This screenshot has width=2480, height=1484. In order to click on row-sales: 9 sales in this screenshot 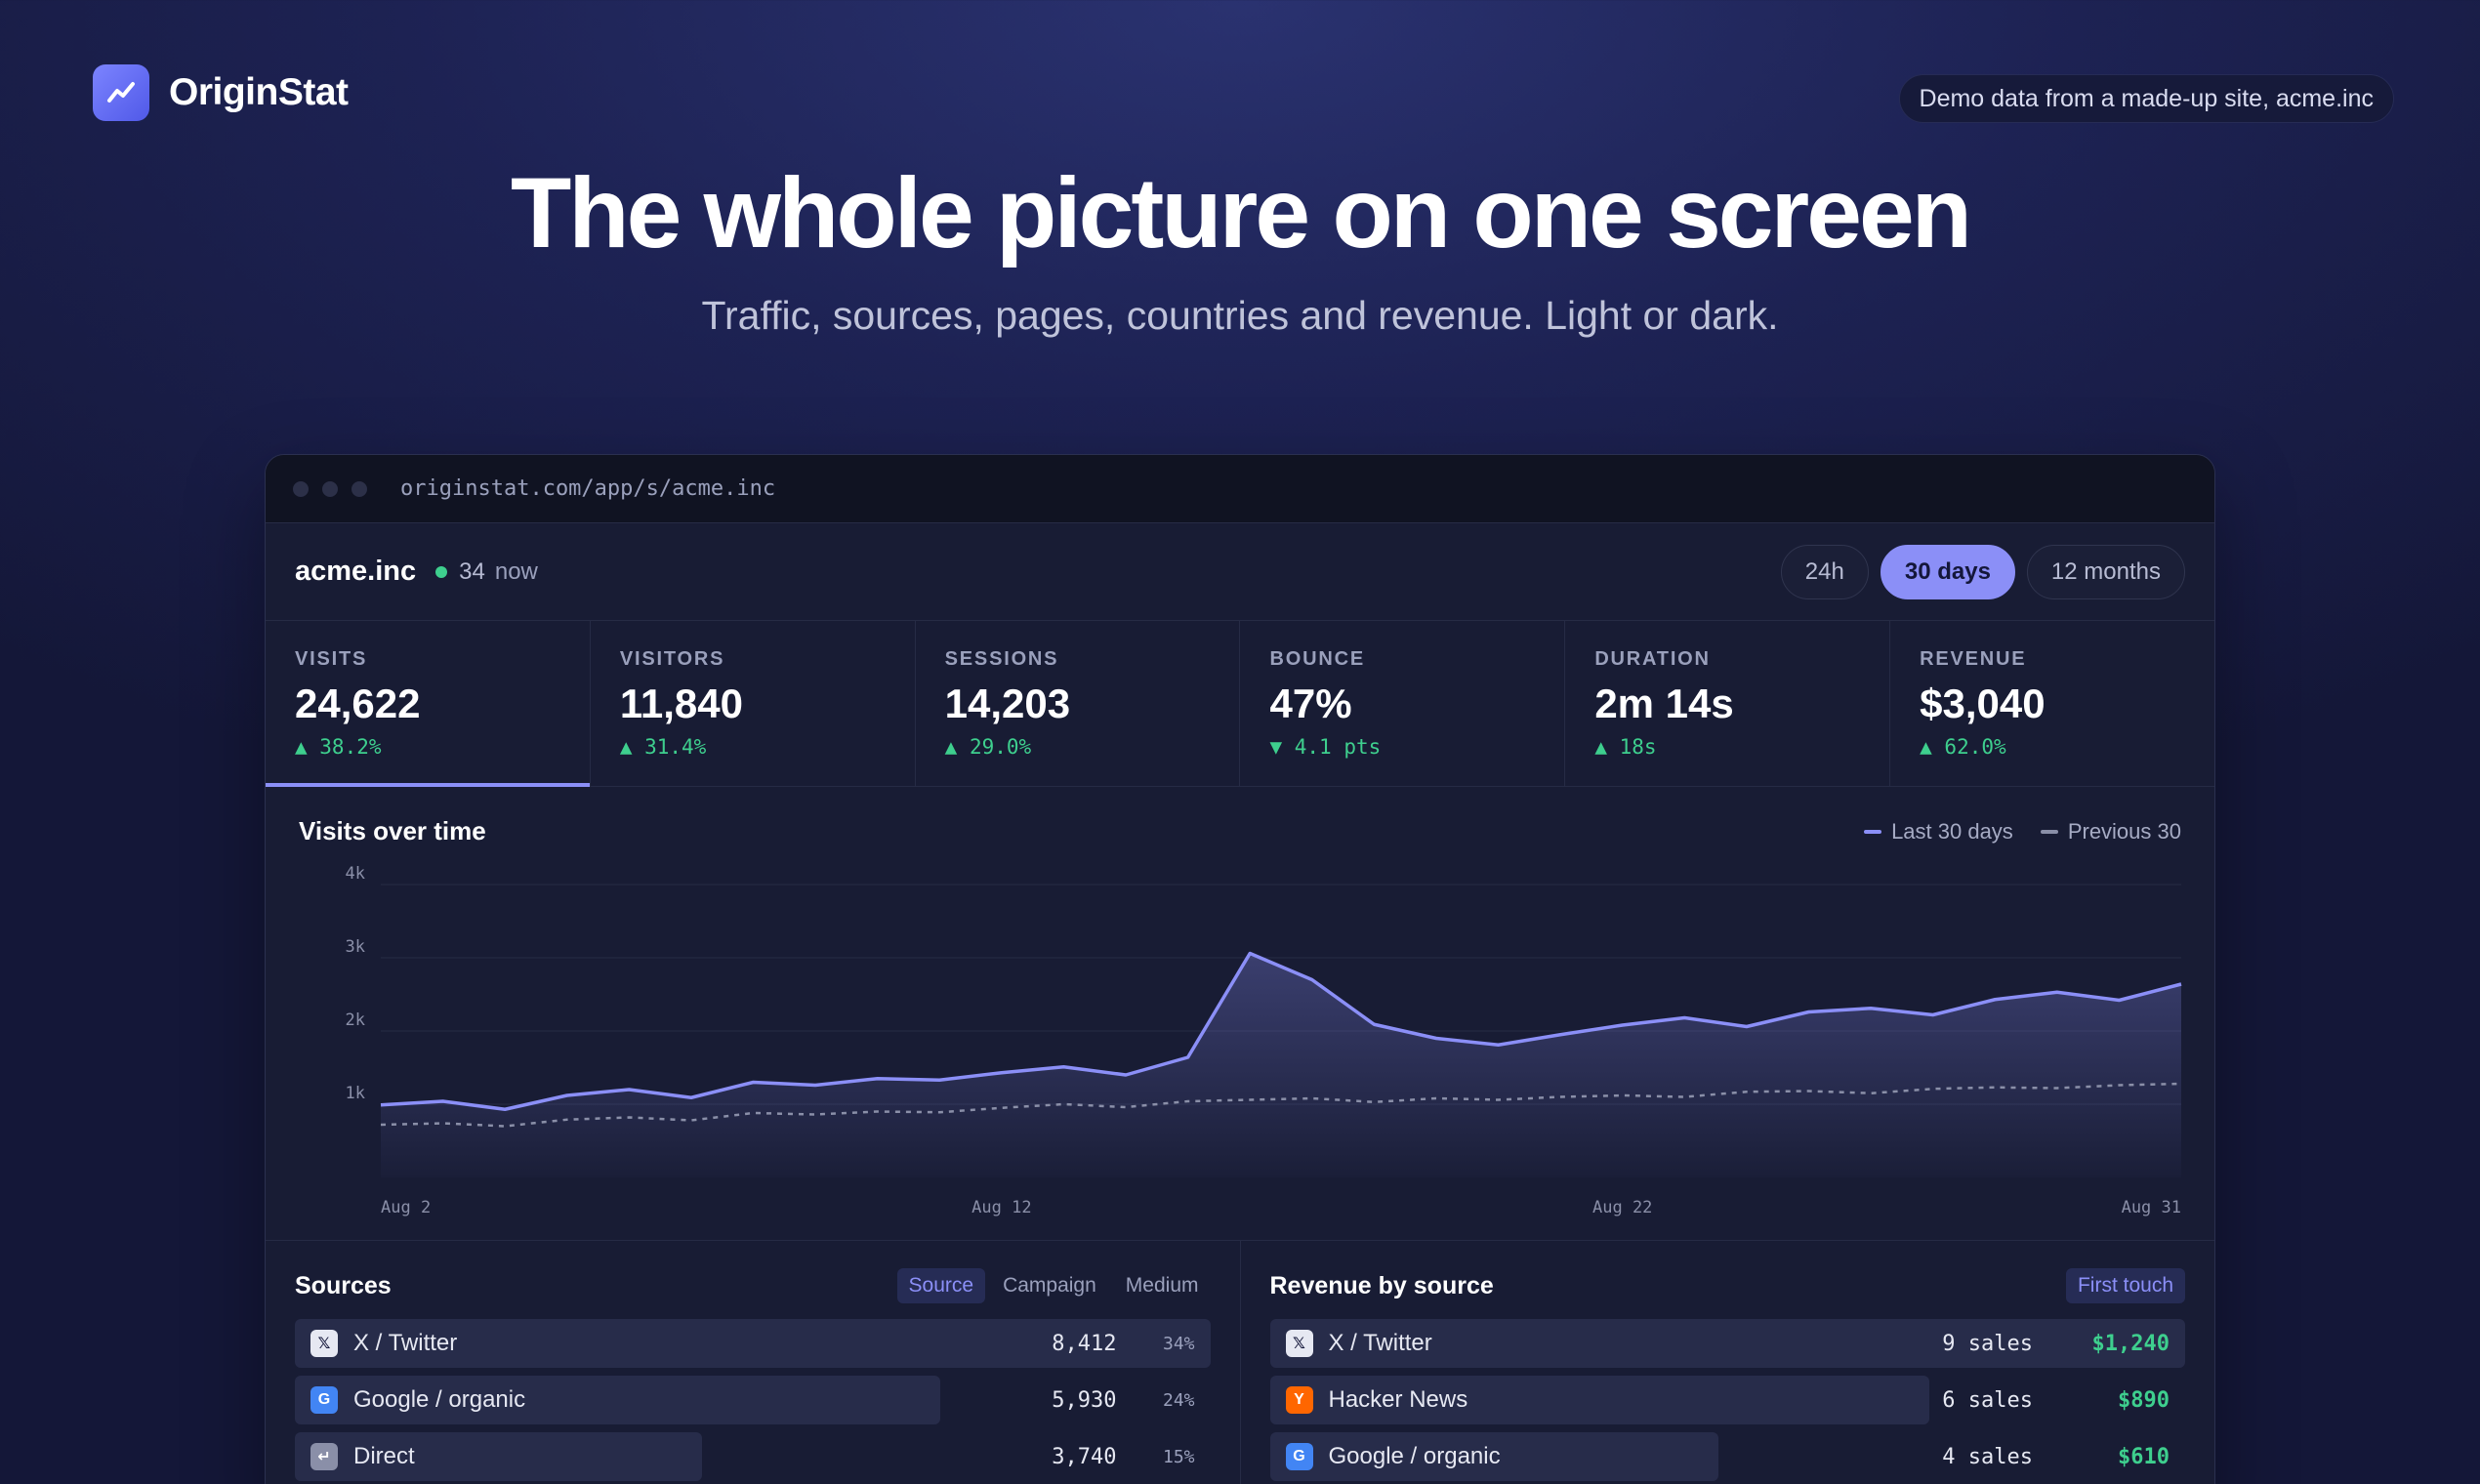, I will do `click(1988, 1344)`.